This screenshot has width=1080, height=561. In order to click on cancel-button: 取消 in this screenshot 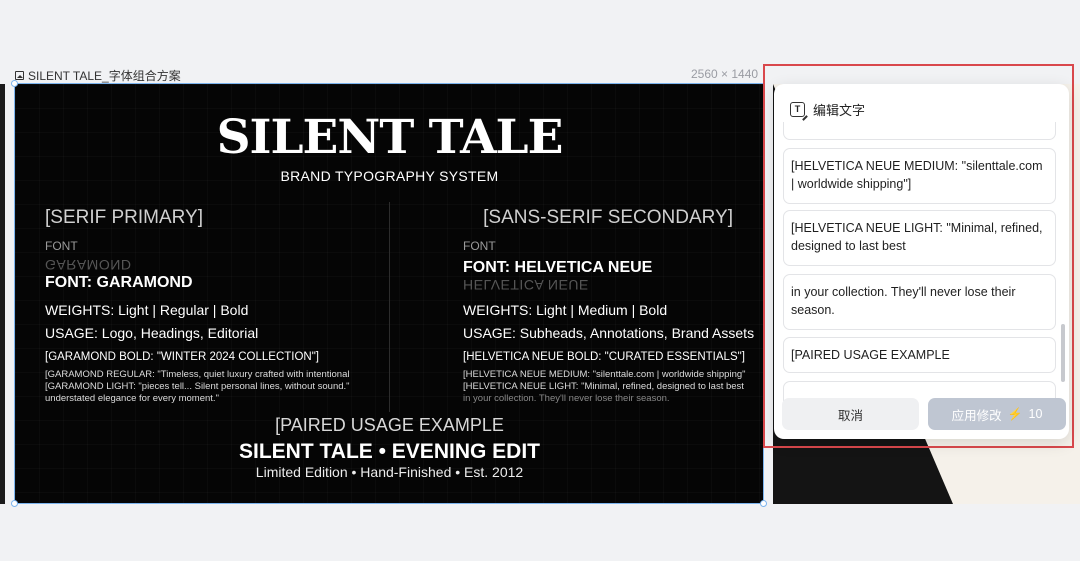, I will do `click(850, 414)`.